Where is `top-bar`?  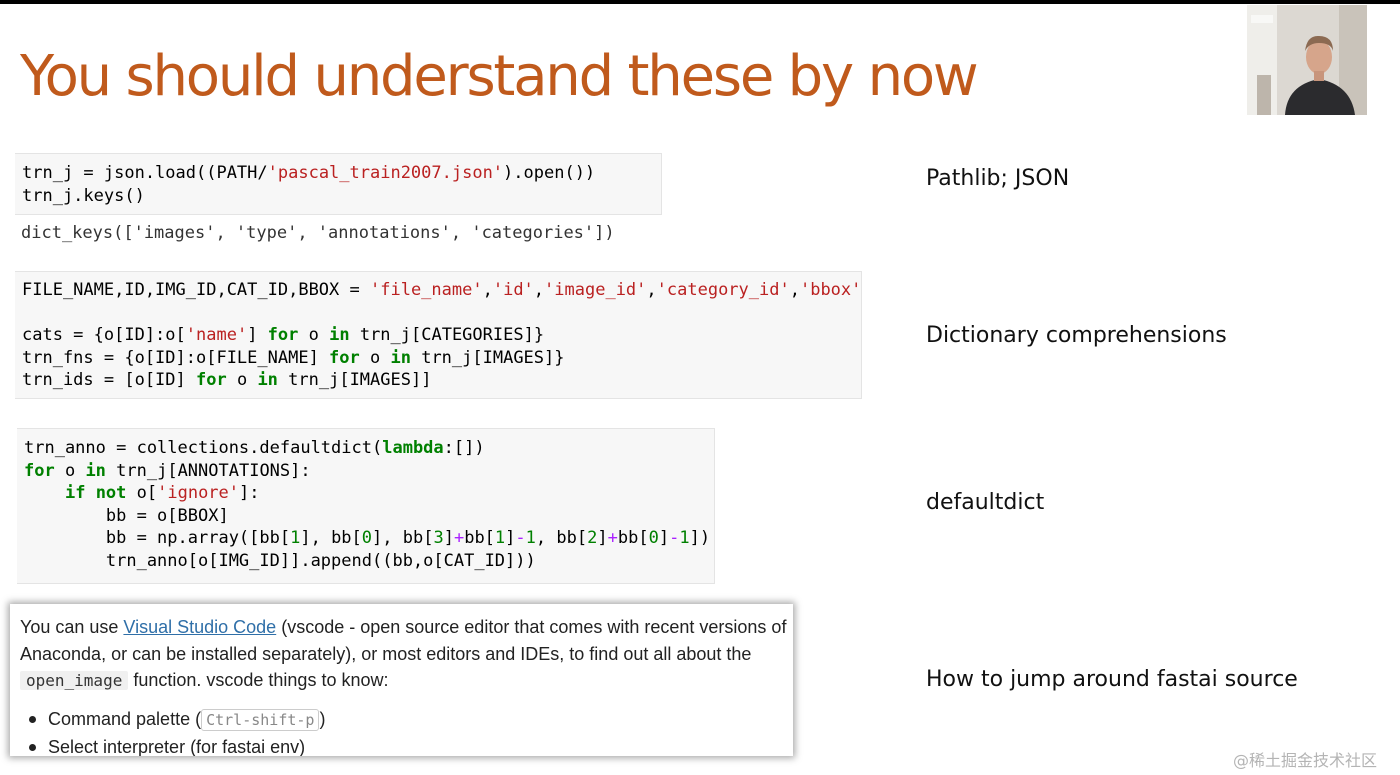
top-bar is located at coordinates (700, 2).